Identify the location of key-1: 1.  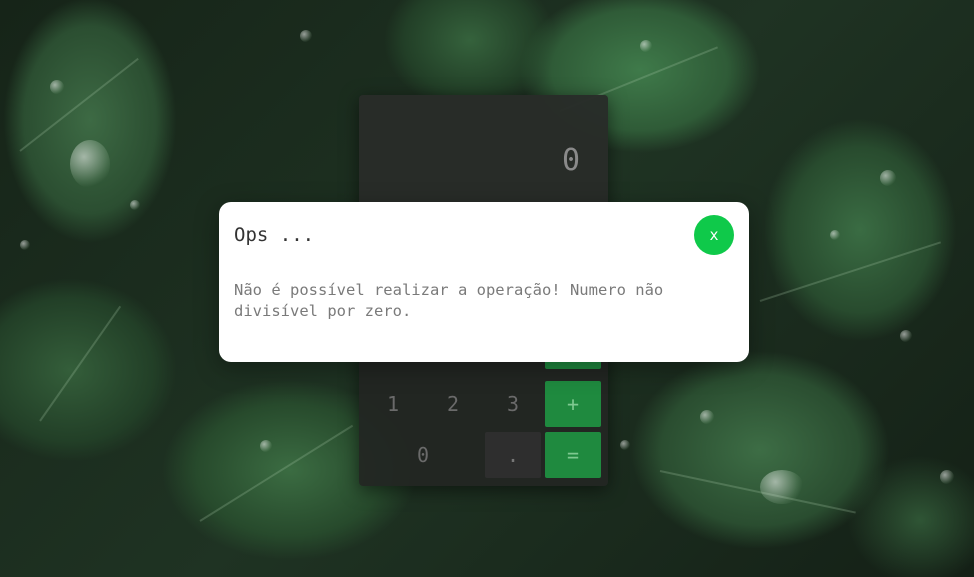
(393, 404).